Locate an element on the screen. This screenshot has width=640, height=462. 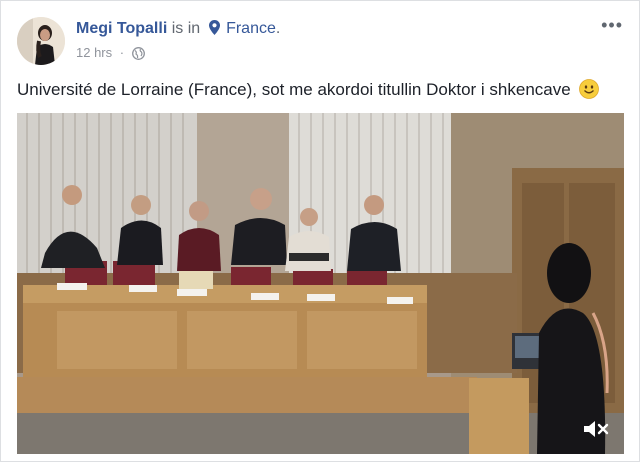
globe-icon is located at coordinates (138, 55).